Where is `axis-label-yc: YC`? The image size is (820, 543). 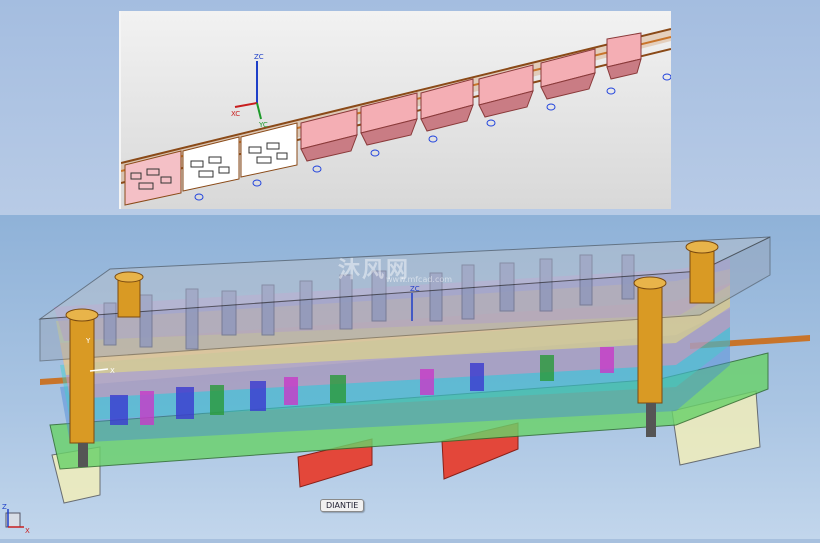 axis-label-yc: YC is located at coordinates (263, 125).